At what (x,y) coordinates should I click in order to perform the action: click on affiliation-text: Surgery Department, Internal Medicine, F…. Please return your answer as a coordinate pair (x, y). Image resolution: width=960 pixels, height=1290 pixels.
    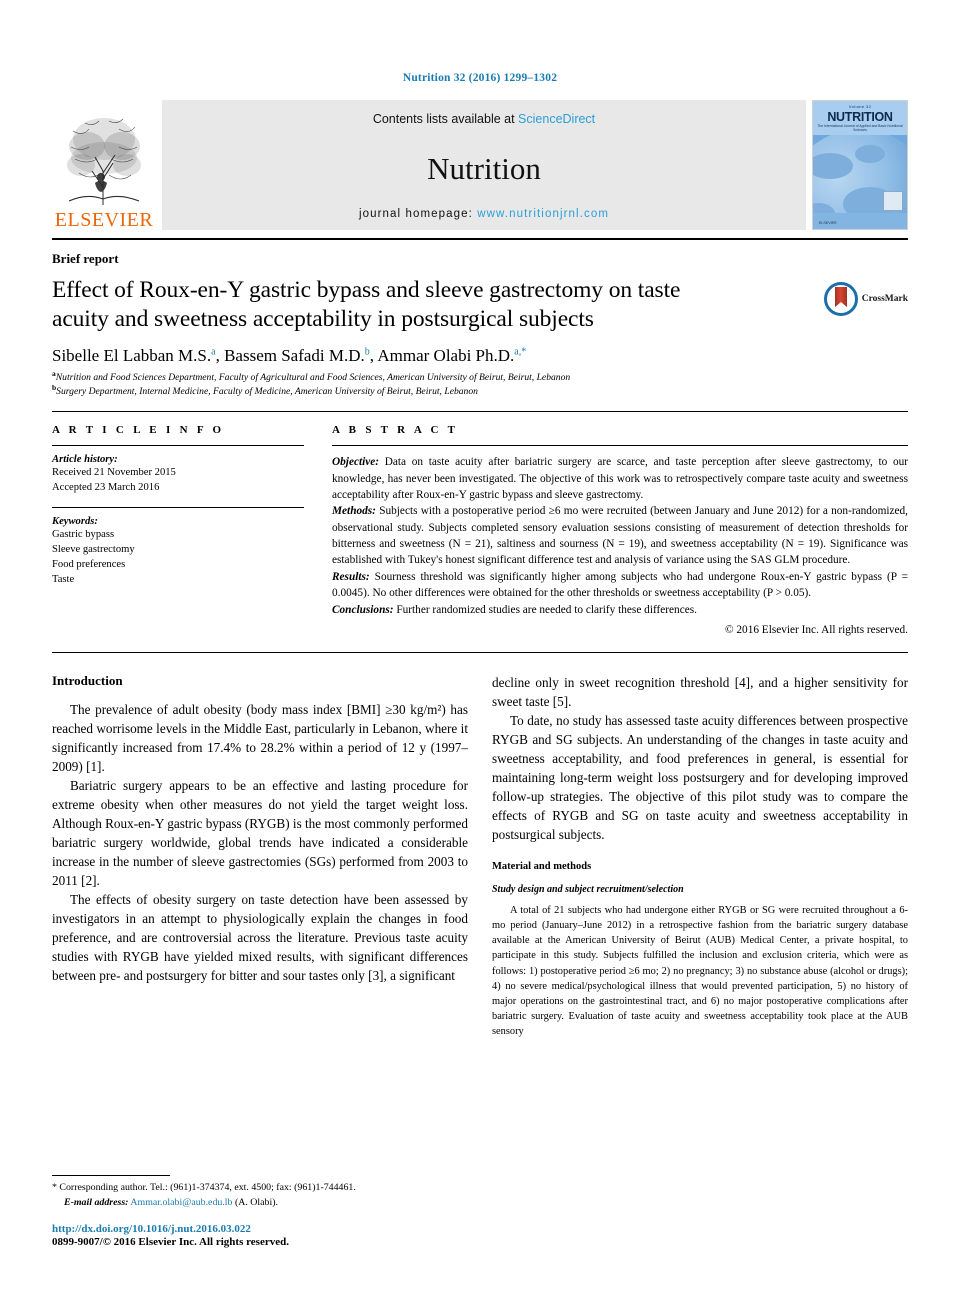
    Looking at the image, I should click on (267, 392).